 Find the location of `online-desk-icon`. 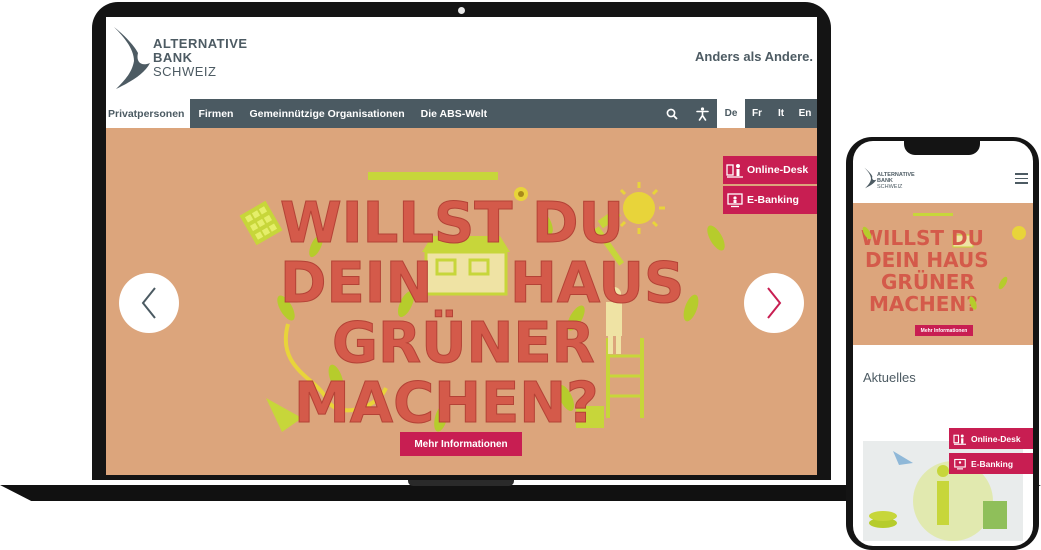

online-desk-icon is located at coordinates (735, 170).